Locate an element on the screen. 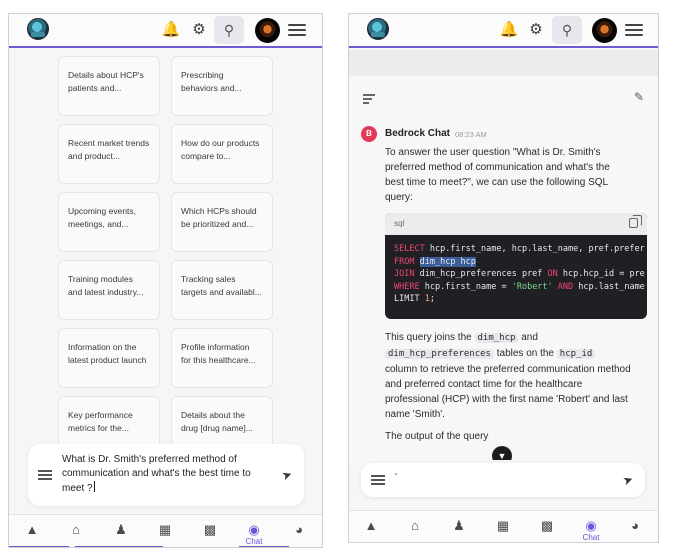  message-text: and is located at coordinates (528, 337).